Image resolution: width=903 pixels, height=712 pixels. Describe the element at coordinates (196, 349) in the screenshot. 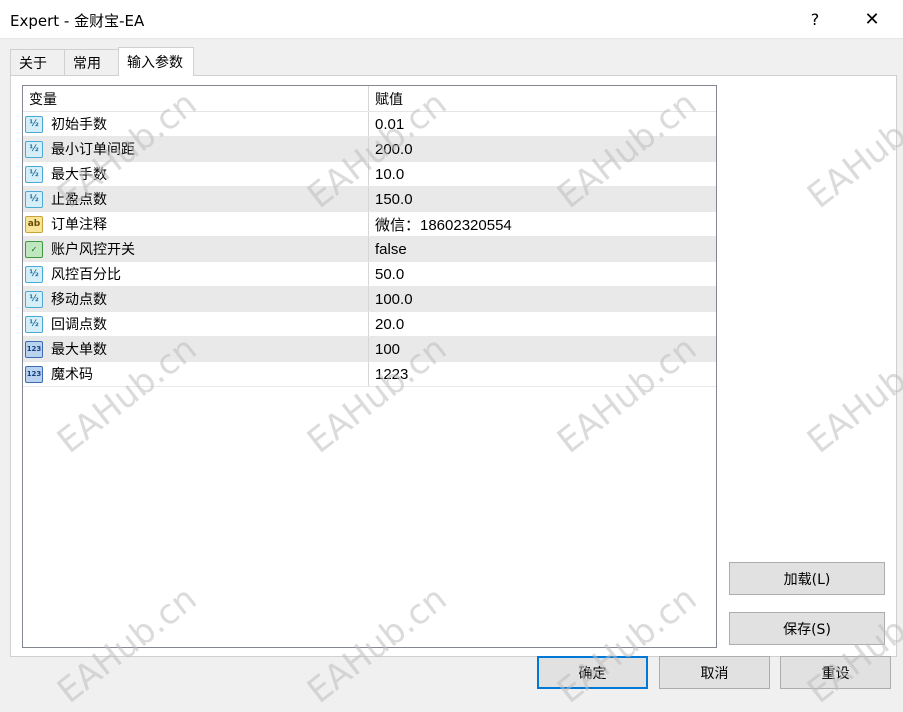

I see `variable-cell: 123 最大单数` at that location.